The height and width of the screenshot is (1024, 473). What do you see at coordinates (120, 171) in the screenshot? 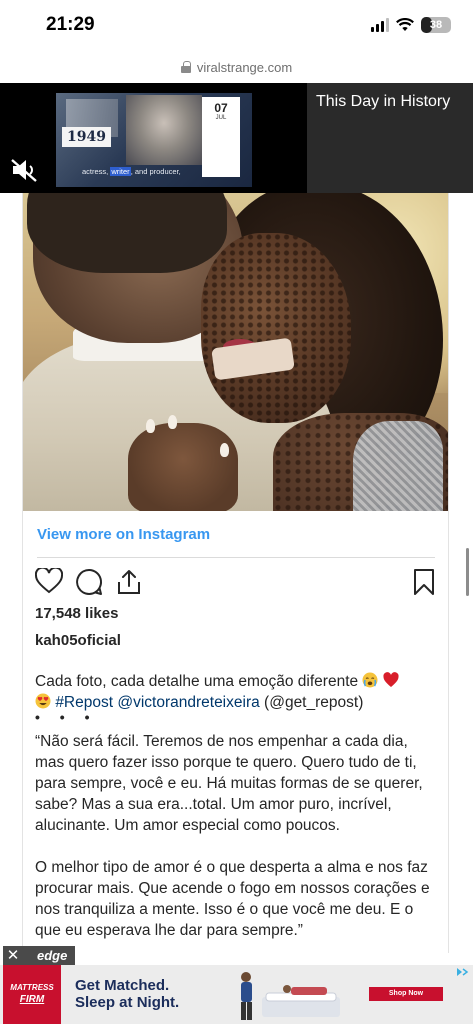
I see `caption-highlight: writer` at bounding box center [120, 171].